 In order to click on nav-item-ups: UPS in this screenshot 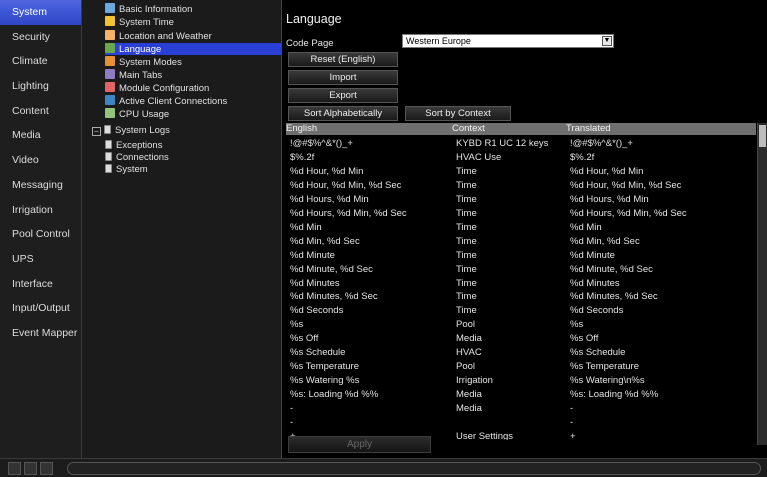, I will do `click(40, 259)`.